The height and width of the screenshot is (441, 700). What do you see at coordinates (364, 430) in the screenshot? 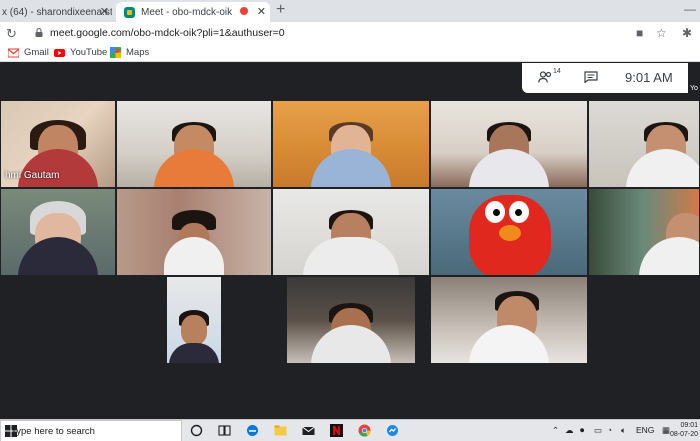
I see `chrome-icon` at bounding box center [364, 430].